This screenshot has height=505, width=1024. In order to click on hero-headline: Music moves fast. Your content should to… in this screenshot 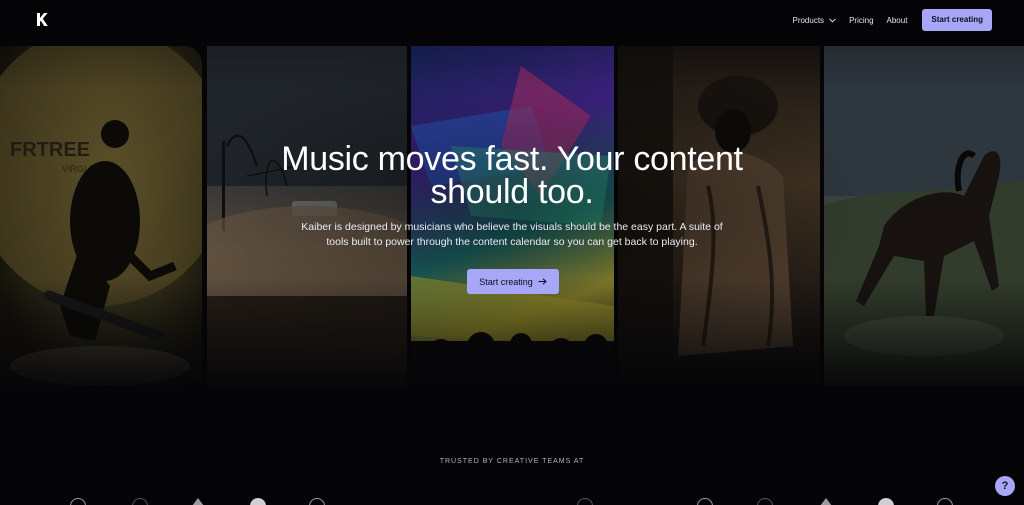, I will do `click(512, 175)`.